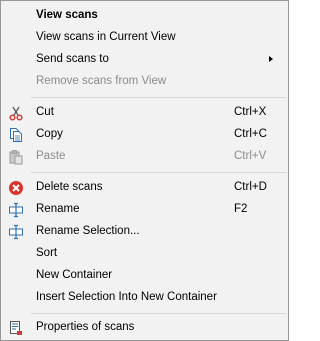 Image resolution: width=320 pixels, height=341 pixels. I want to click on menu-item-label: Remove scans from View, so click(101, 81).